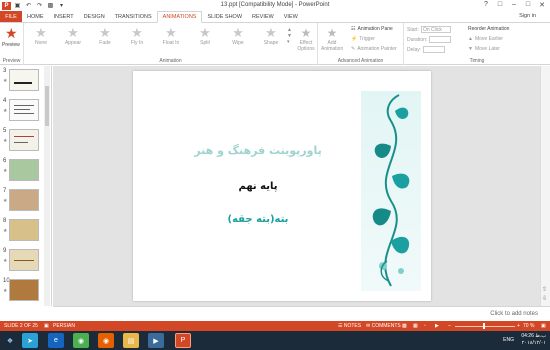  I want to click on system-clock: 04:26 ب.ظ ۲۰۱۸/۱۲/۰۱, so click(533, 340).